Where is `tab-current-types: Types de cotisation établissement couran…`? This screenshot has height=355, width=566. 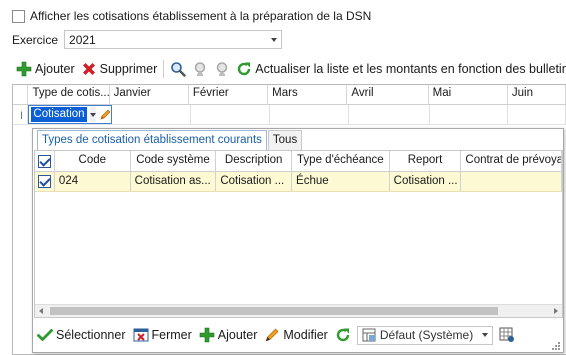 tab-current-types: Types de cotisation établissement couran… is located at coordinates (152, 140).